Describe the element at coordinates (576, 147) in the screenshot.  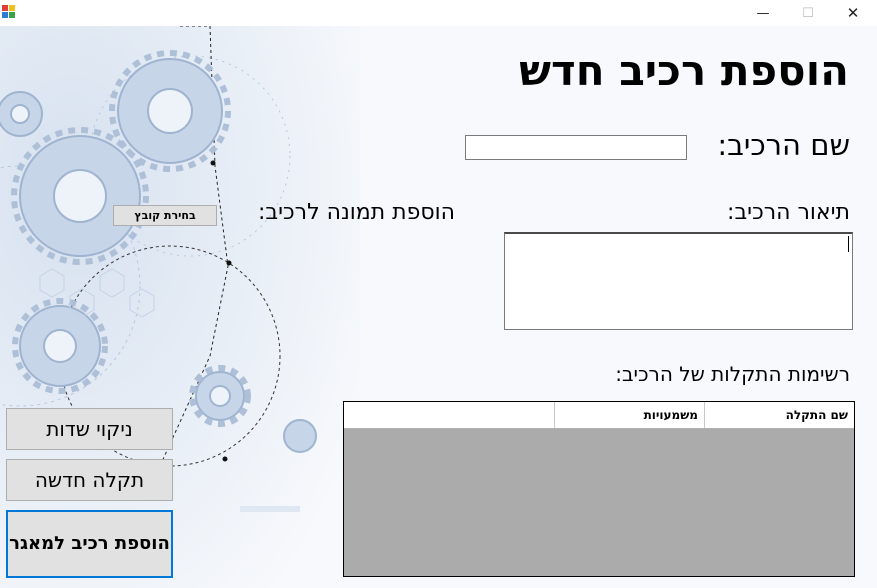
I see `component-name-input` at that location.